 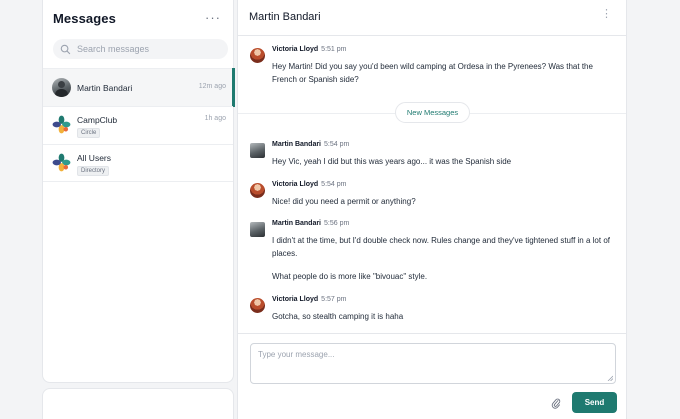 What do you see at coordinates (212, 86) in the screenshot?
I see `conversation-time: 12m ago` at bounding box center [212, 86].